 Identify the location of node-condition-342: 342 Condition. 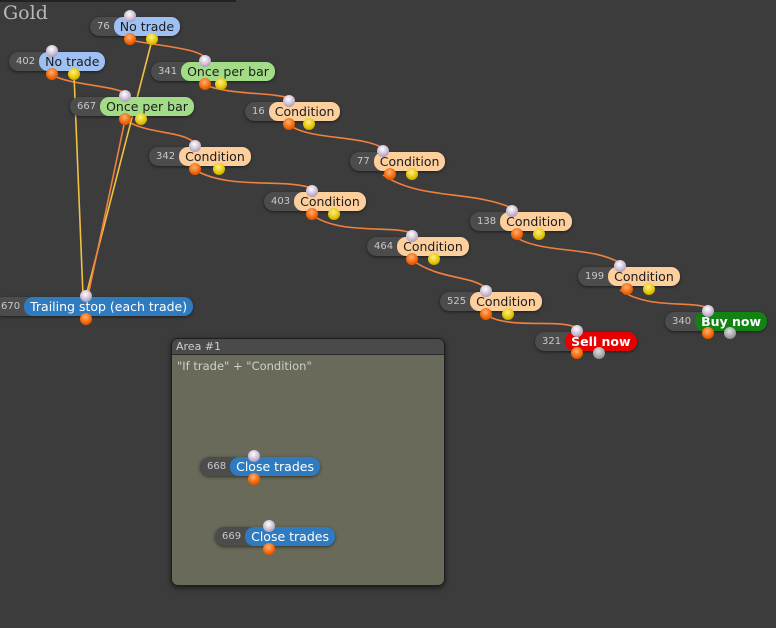
(200, 156).